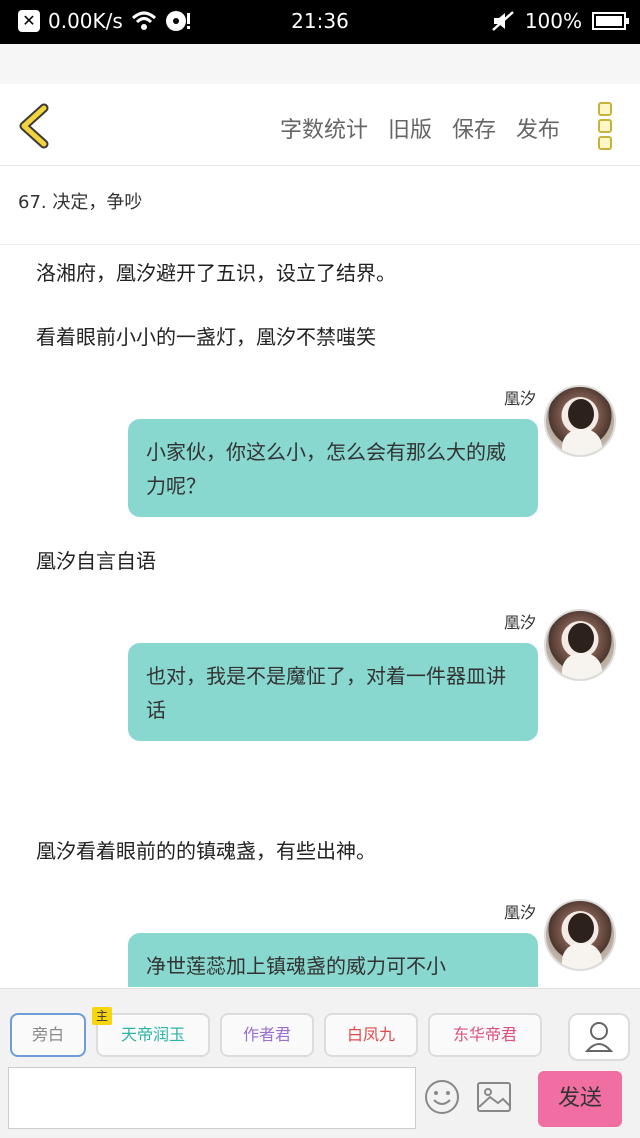 This screenshot has width=640, height=1138. Describe the element at coordinates (410, 128) in the screenshot. I see `old-version-button: 旧版` at that location.